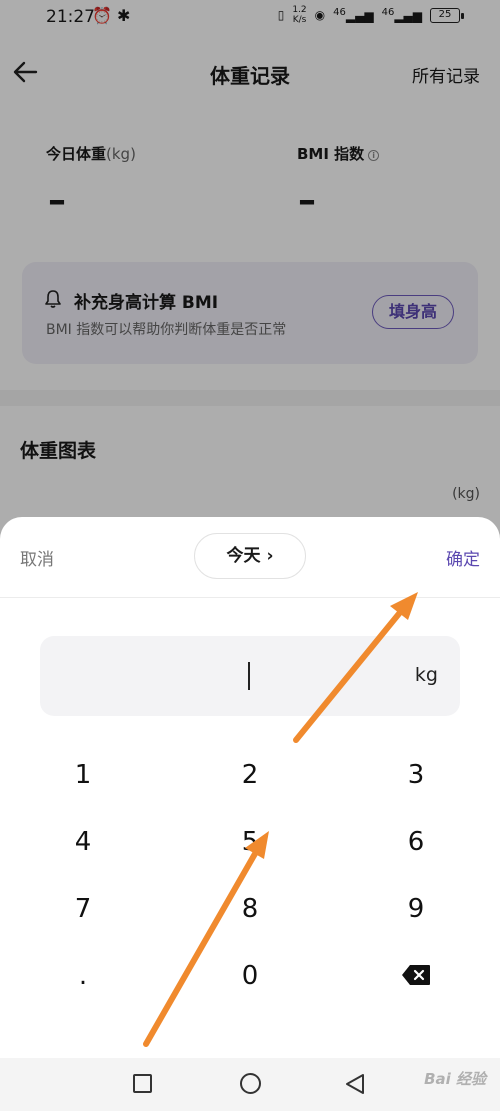  I want to click on key-3: 3, so click(416, 775).